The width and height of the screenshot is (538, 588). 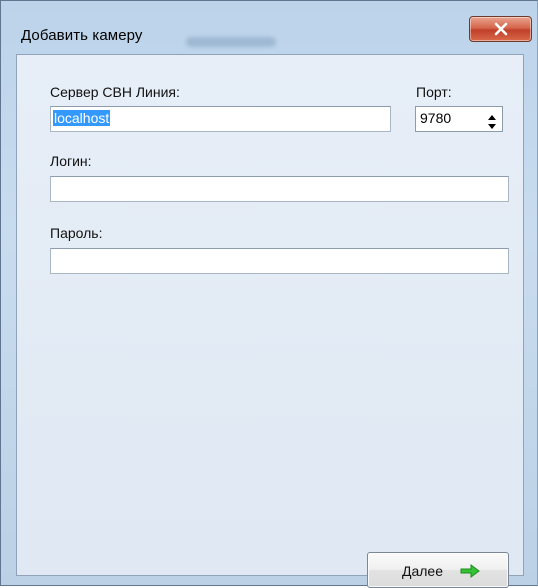 I want to click on spin-down-button, so click(x=492, y=124).